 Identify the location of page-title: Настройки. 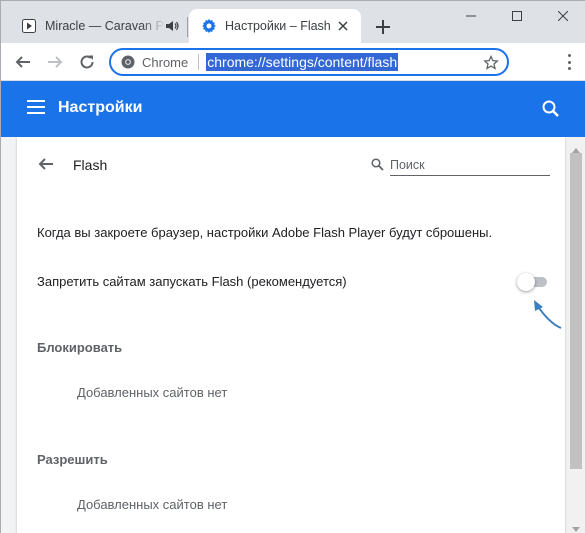
(100, 107).